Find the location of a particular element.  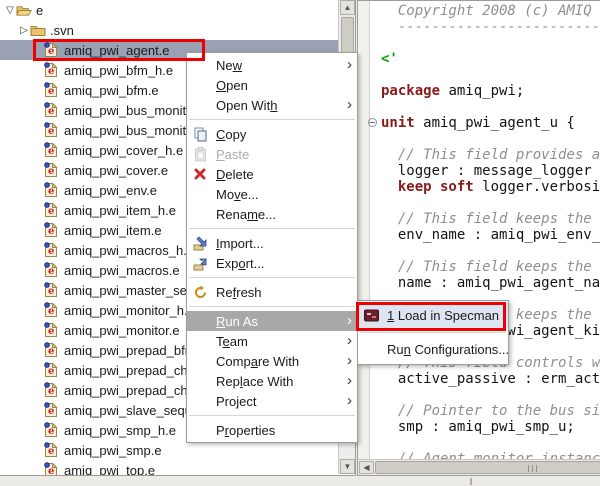

scroll-down-button: ▼ is located at coordinates (347, 466).